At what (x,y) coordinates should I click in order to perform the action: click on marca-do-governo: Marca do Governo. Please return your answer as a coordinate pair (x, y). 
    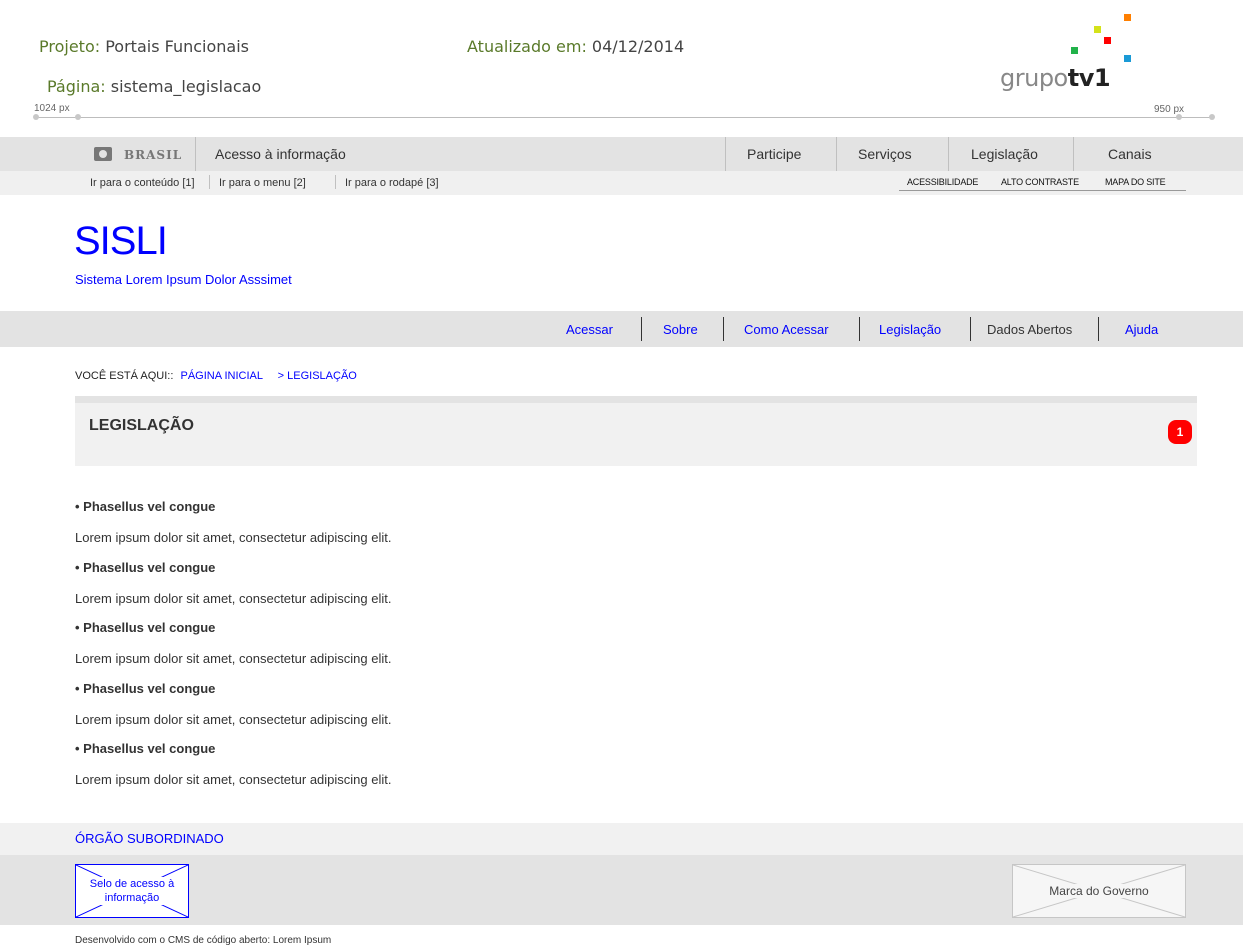
    Looking at the image, I should click on (1099, 891).